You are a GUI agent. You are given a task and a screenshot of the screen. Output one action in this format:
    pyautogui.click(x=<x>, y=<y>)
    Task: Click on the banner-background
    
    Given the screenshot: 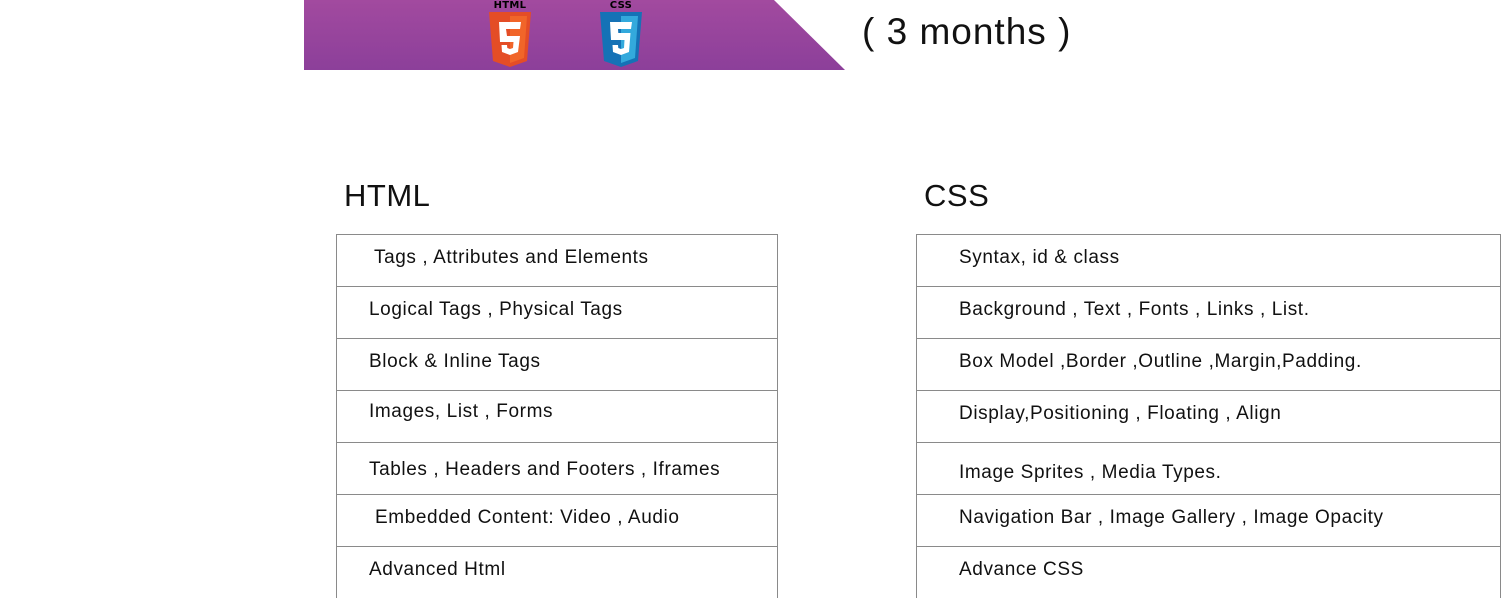 What is the action you would take?
    pyautogui.click(x=574, y=35)
    